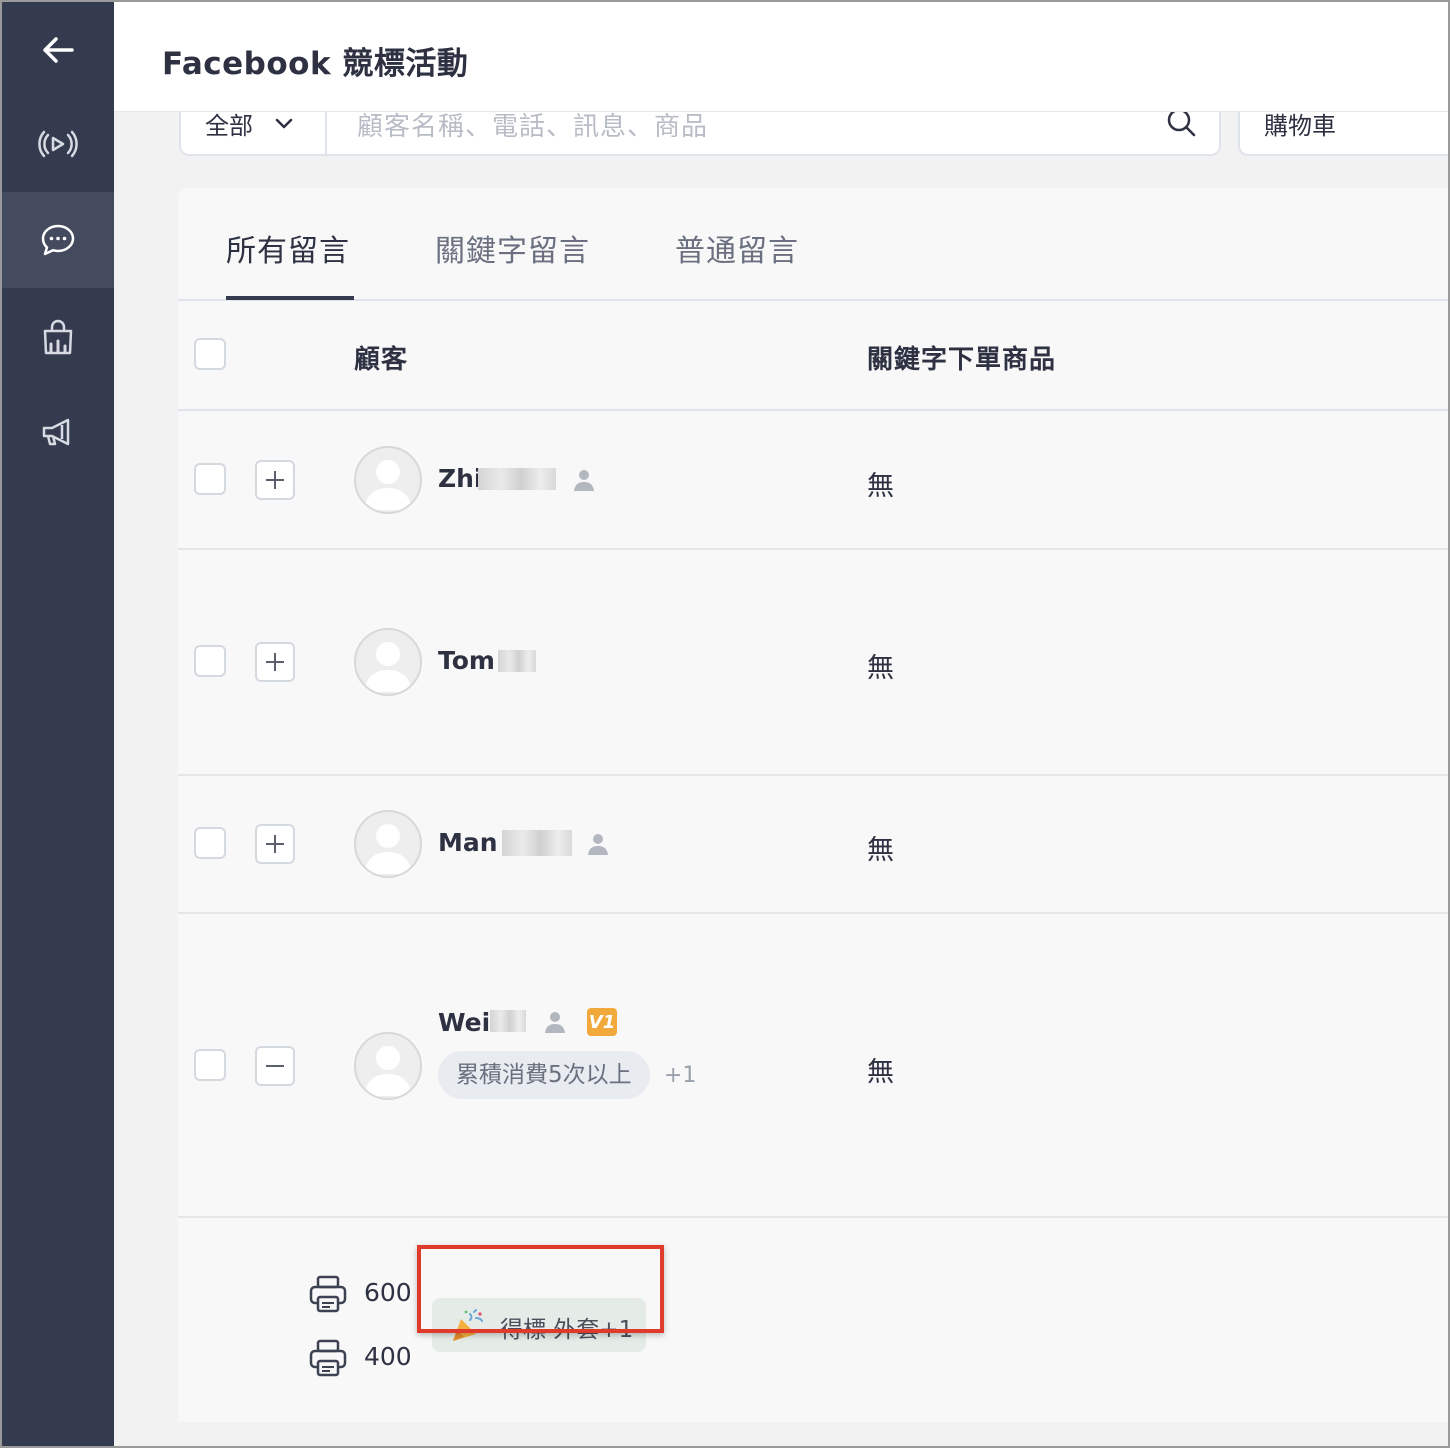  I want to click on customer-name: Tom, so click(466, 660).